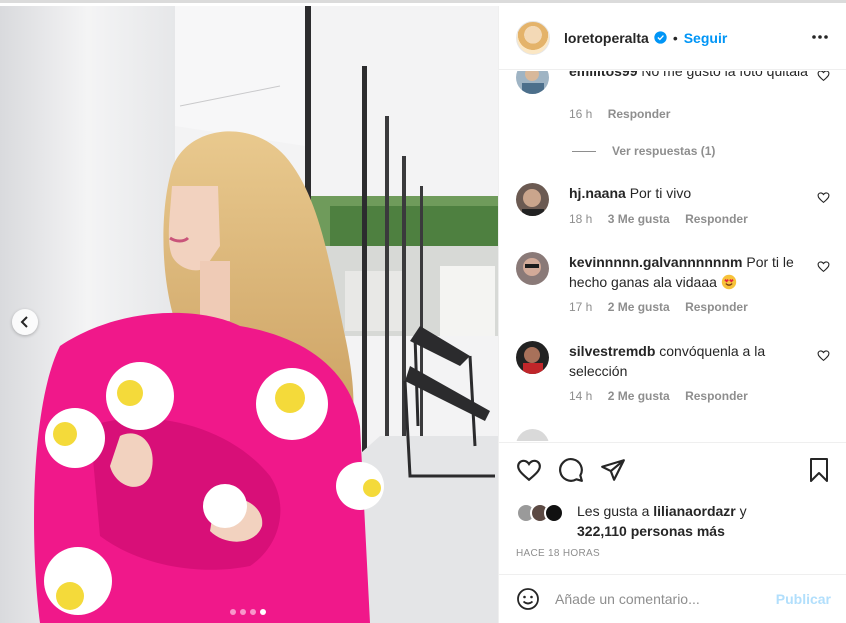 The image size is (846, 623). What do you see at coordinates (673, 471) in the screenshot?
I see `action-icons` at bounding box center [673, 471].